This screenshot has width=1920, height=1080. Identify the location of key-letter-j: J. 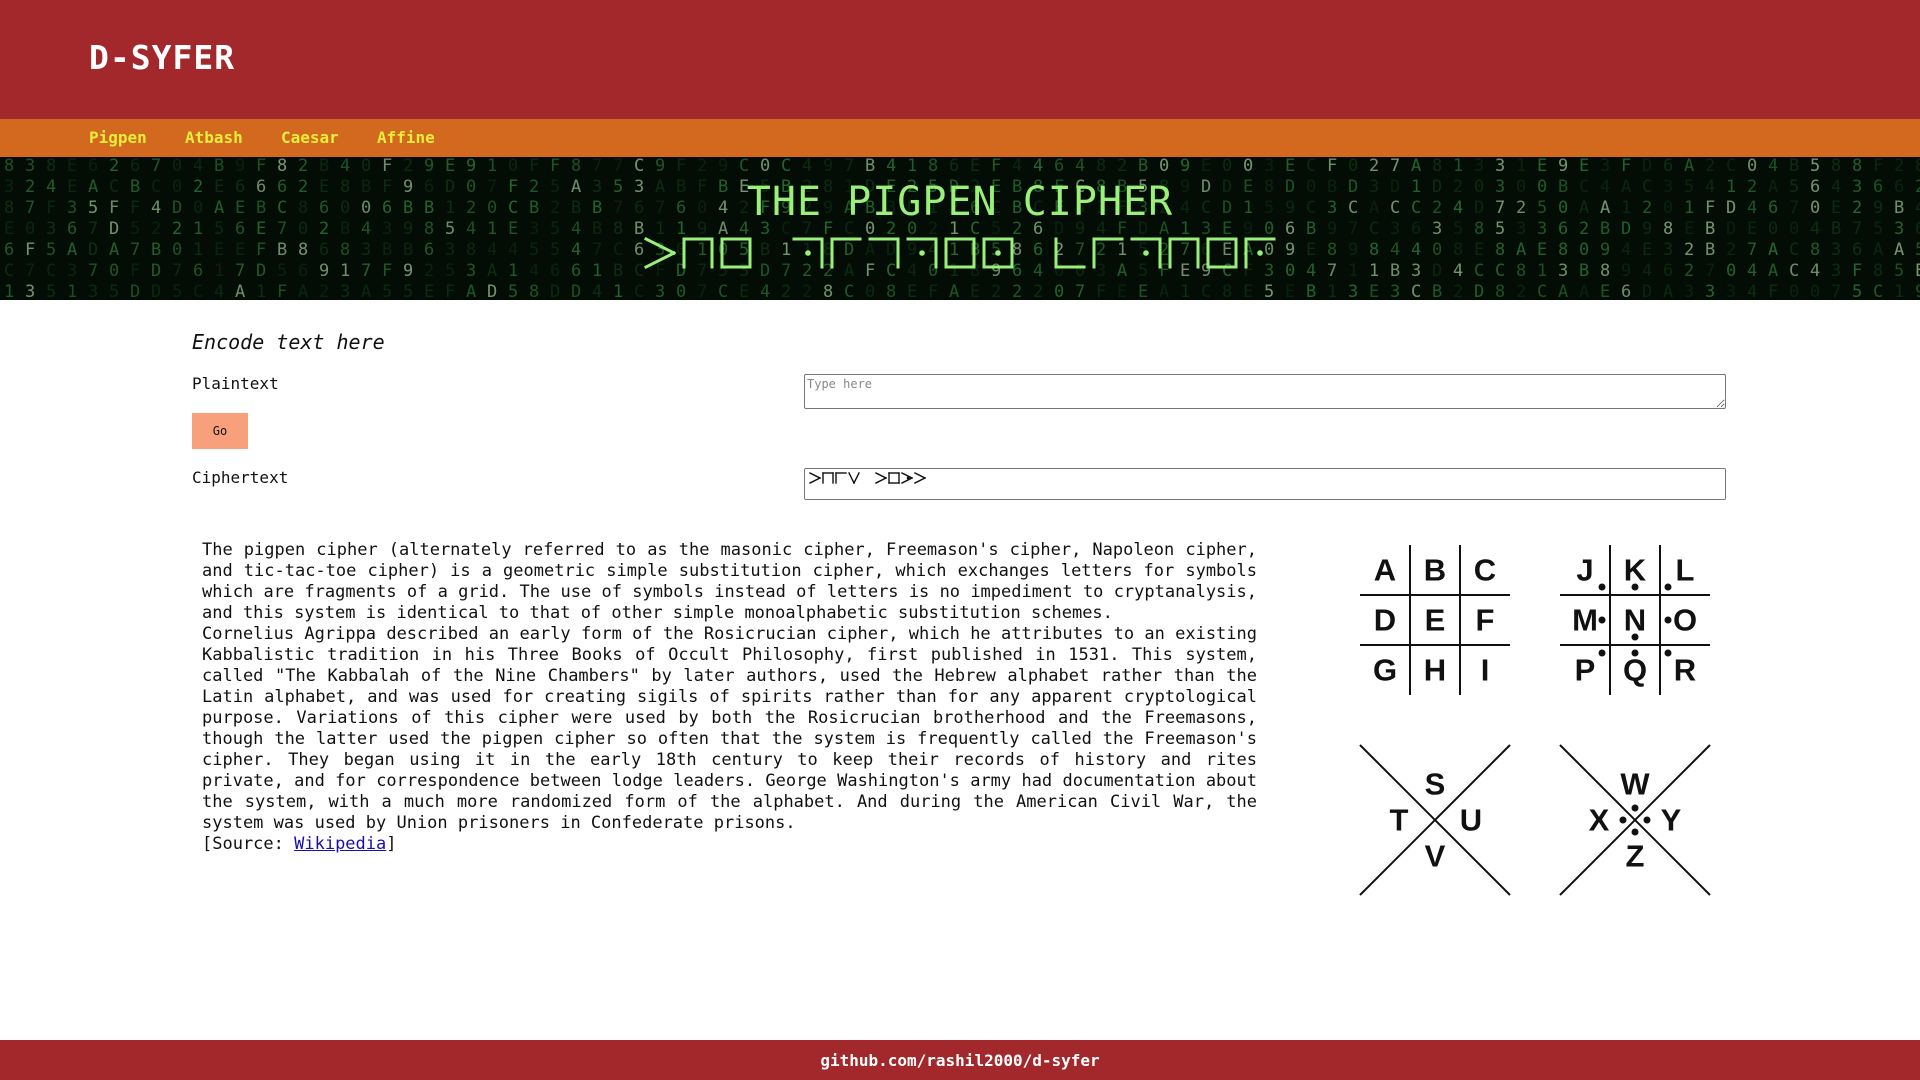
(1584, 570).